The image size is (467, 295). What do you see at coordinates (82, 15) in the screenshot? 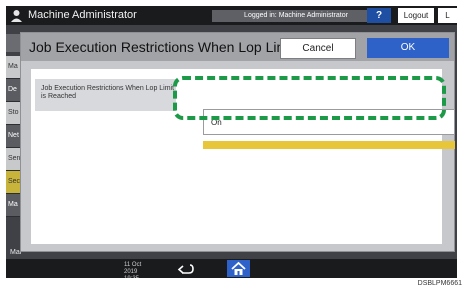
I see `app-title: Machine Administrator` at bounding box center [82, 15].